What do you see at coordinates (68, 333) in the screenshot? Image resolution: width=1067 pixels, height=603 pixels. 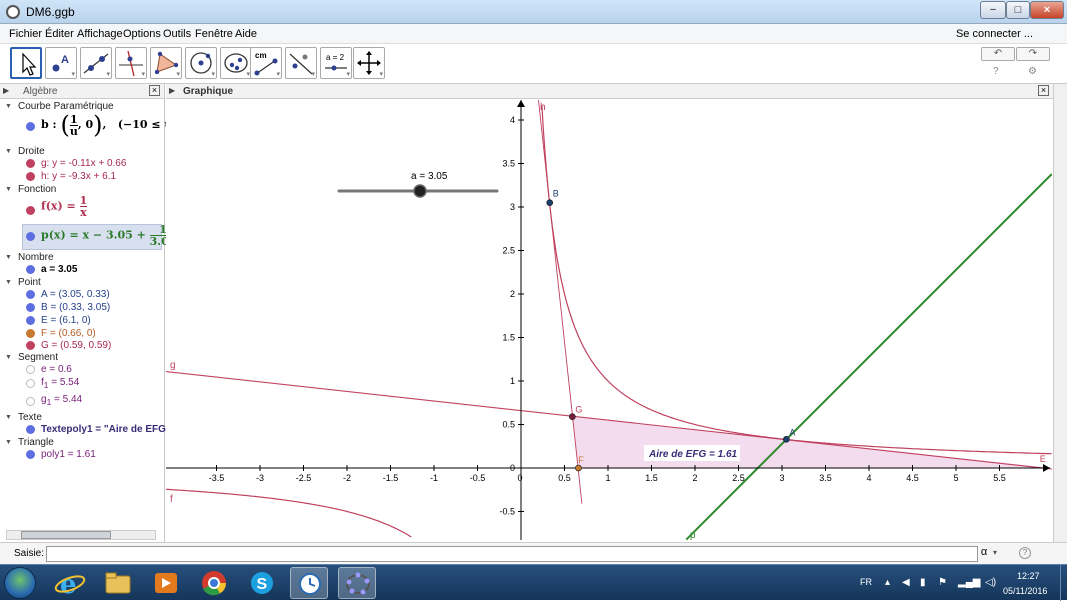 I see `point-f-item: F = (0.66, 0)` at bounding box center [68, 333].